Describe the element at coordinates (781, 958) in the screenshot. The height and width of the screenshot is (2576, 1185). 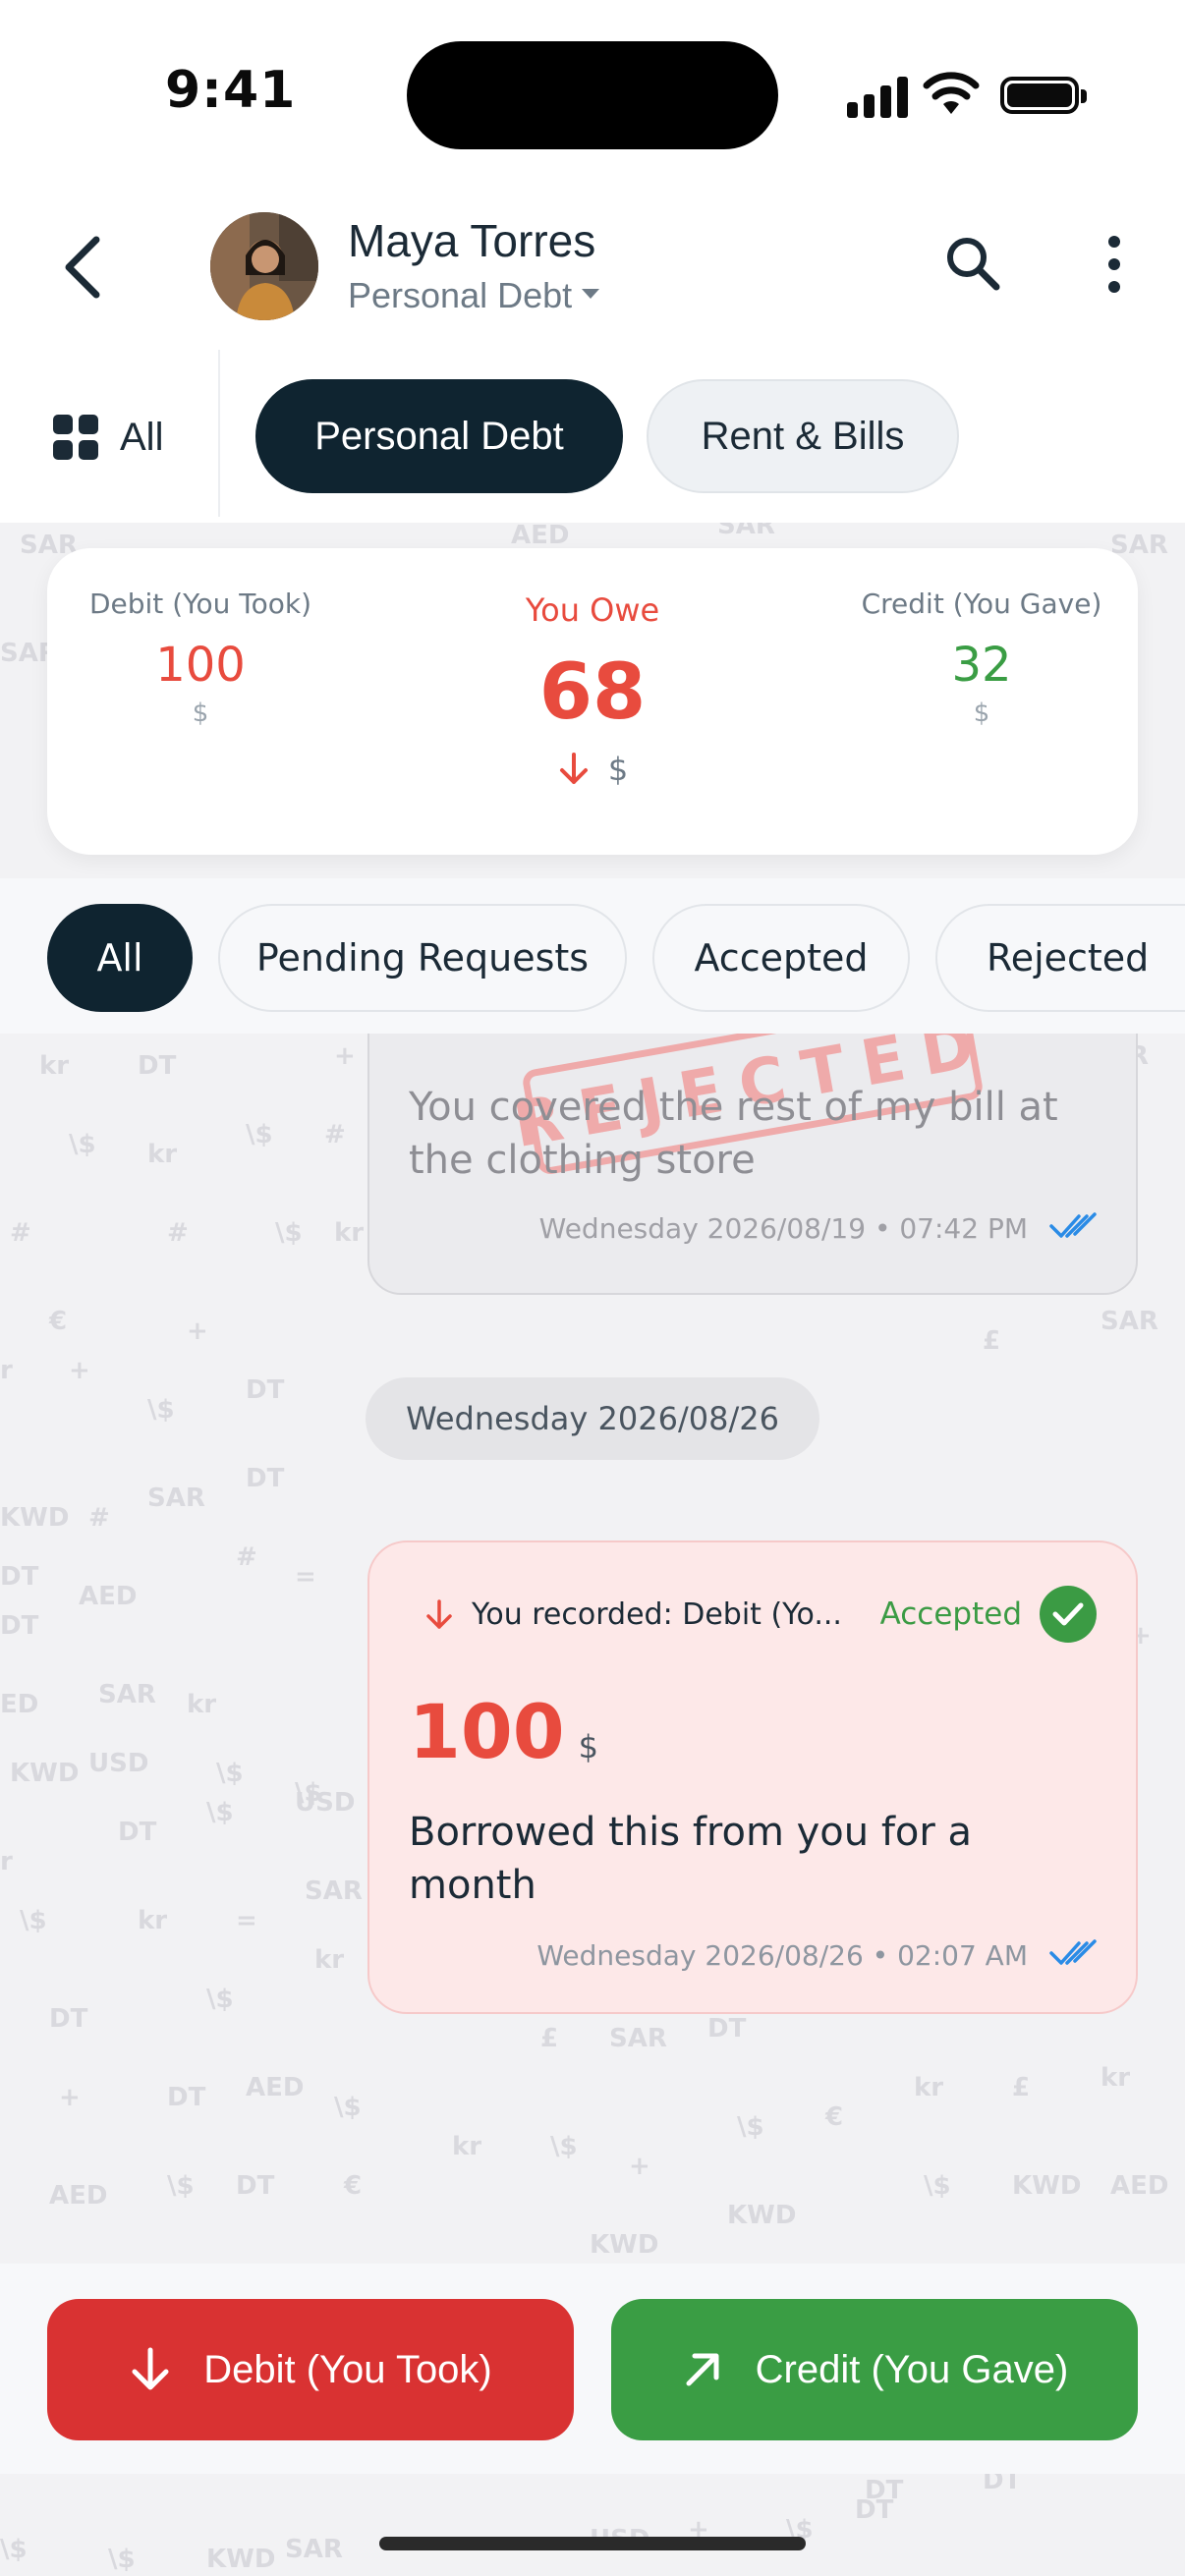
I see `filter-accepted: Accepted` at that location.